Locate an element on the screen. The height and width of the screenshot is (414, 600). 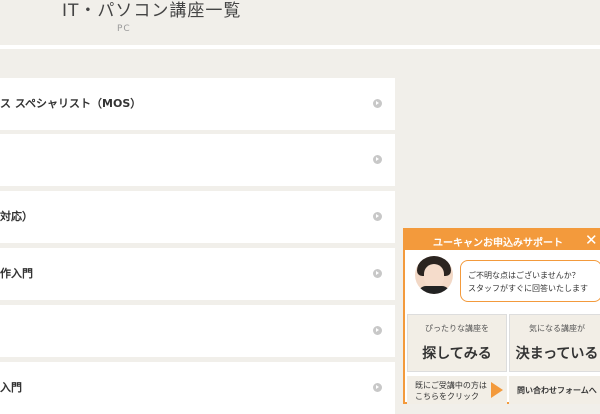
find-course-caption: ぴったりな講座を is located at coordinates (457, 328).